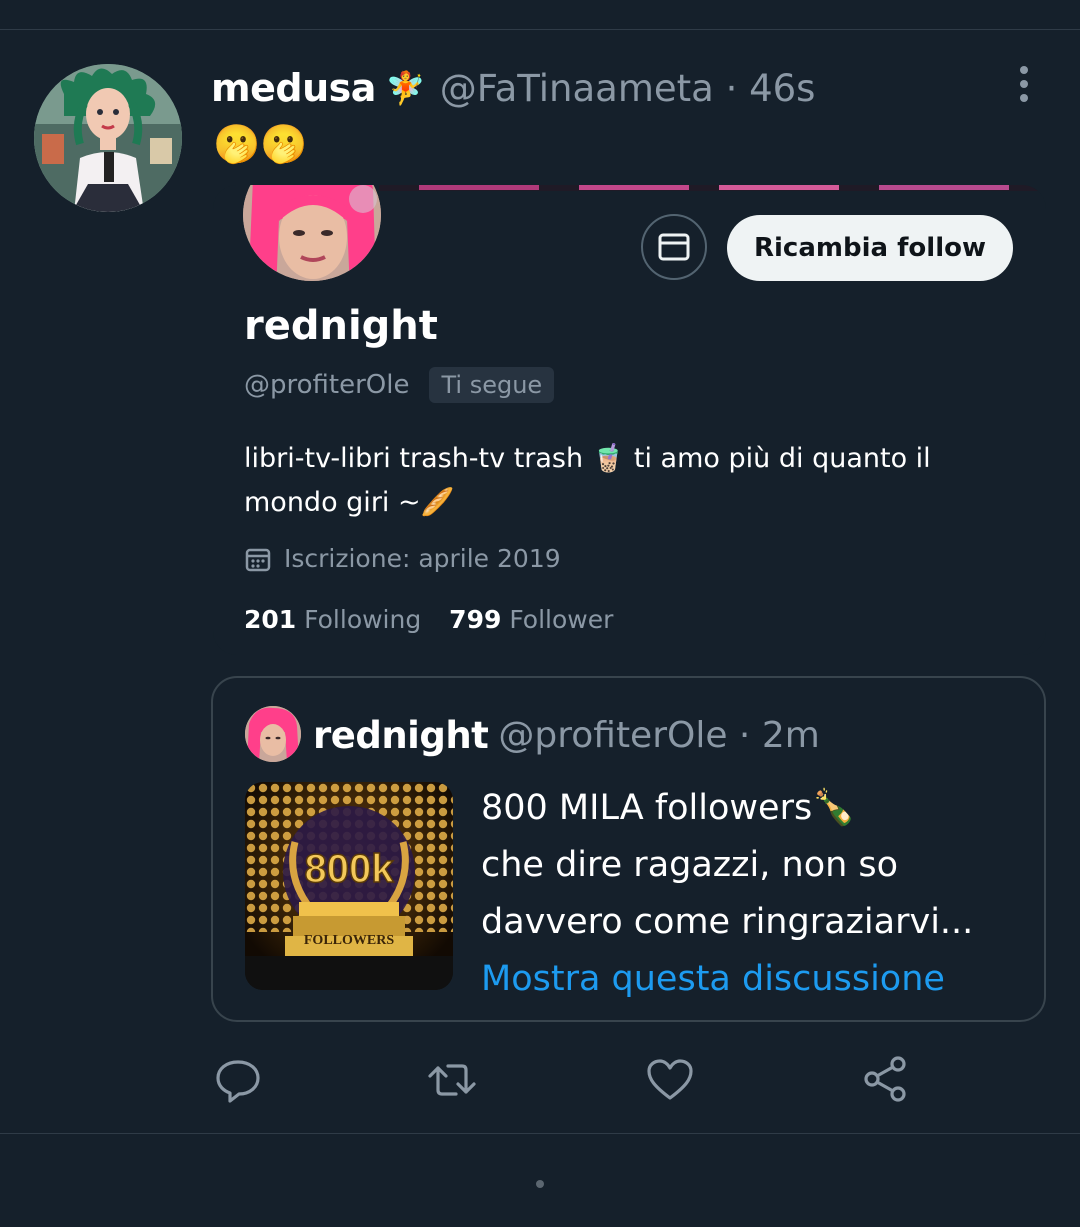  Describe the element at coordinates (238, 1080) in the screenshot. I see `reply-icon` at that location.